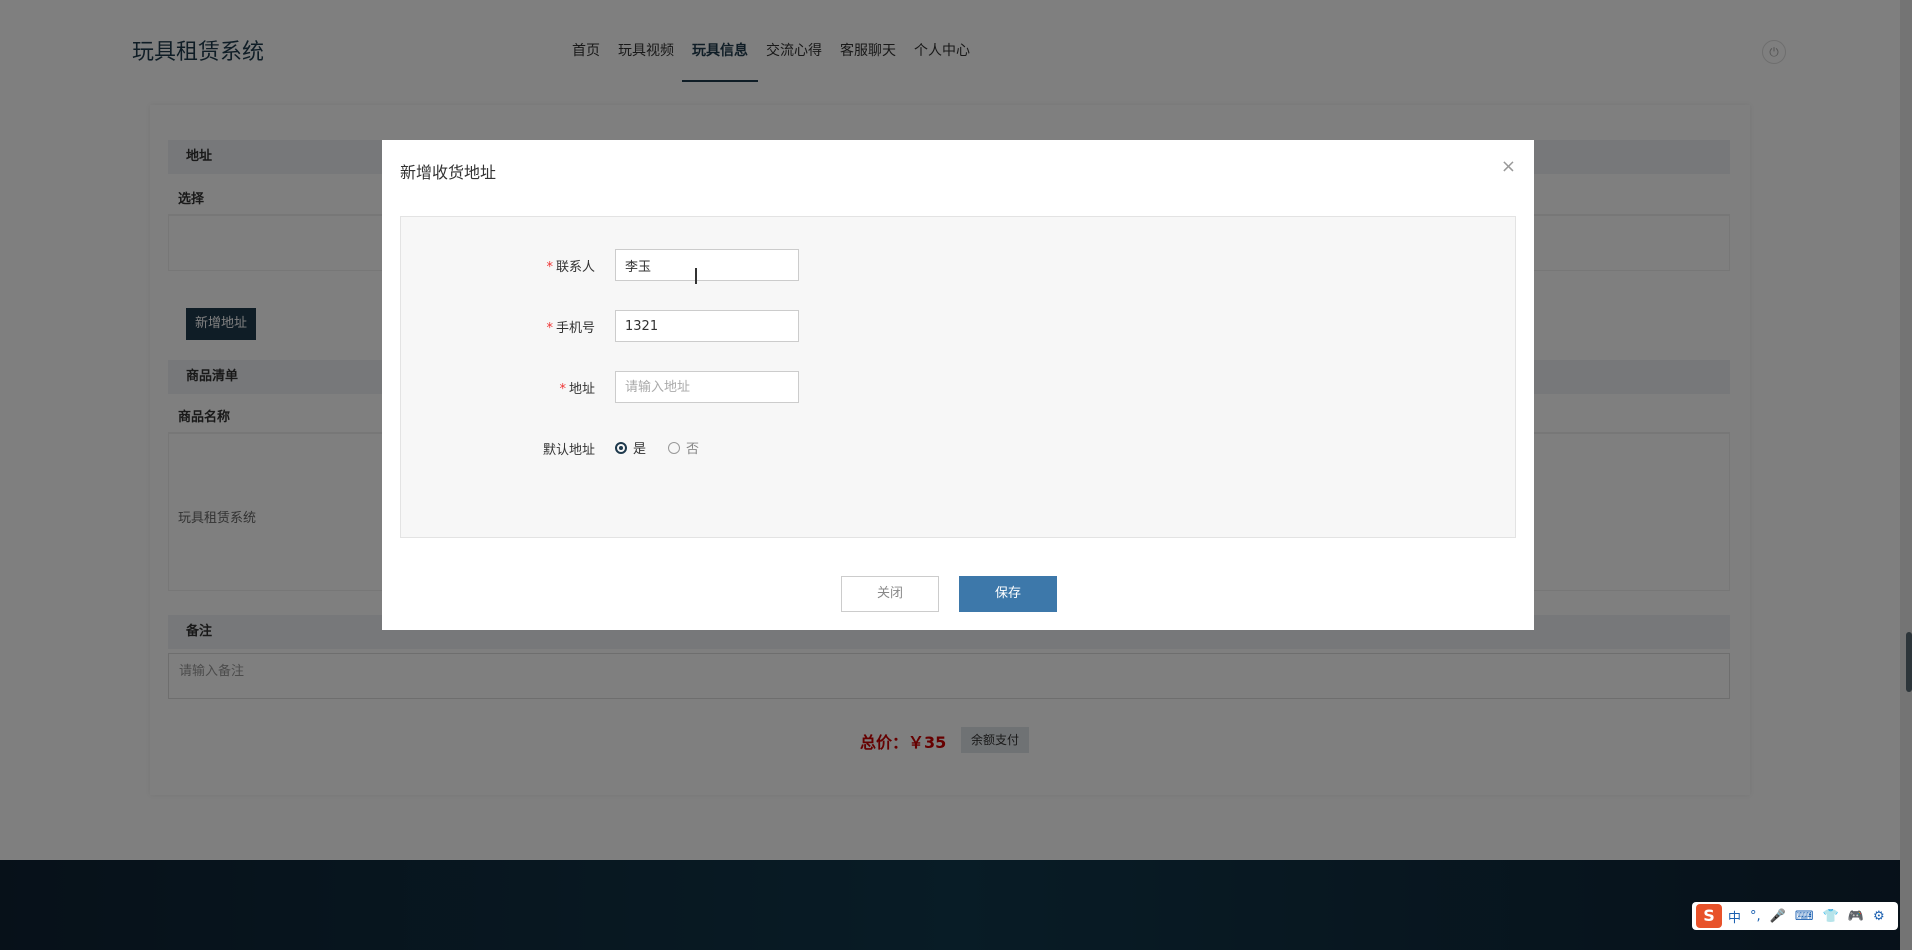 The height and width of the screenshot is (950, 1912). I want to click on address-input, so click(707, 387).